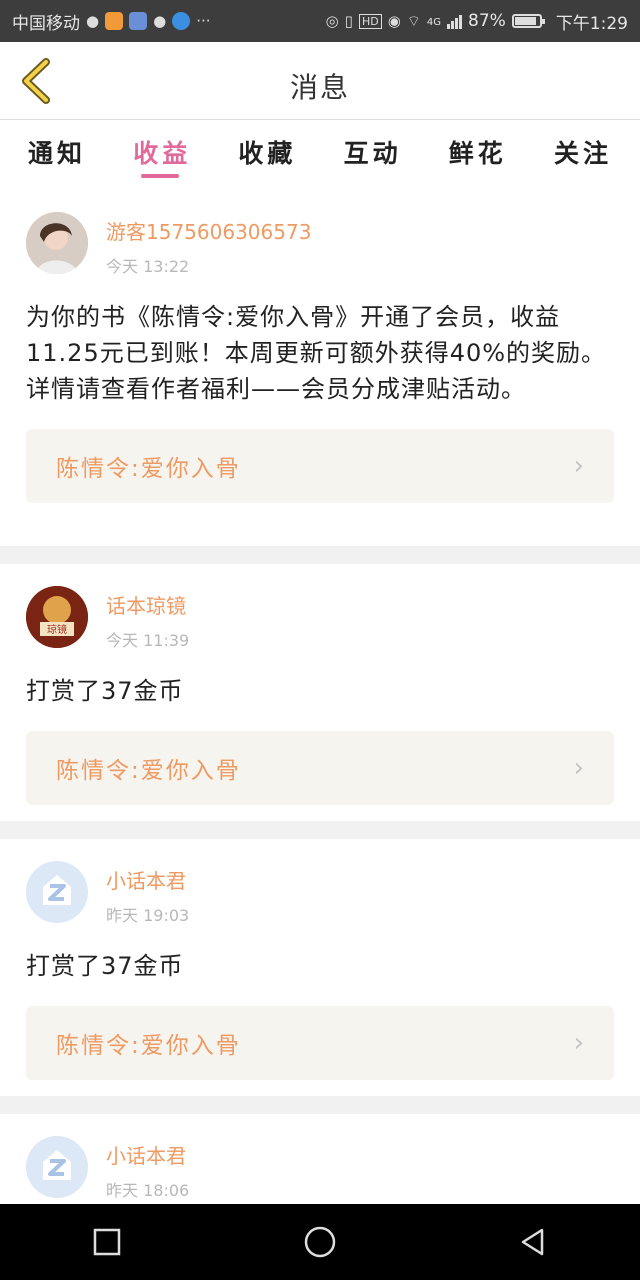  I want to click on tab-label: 互动, so click(372, 153).